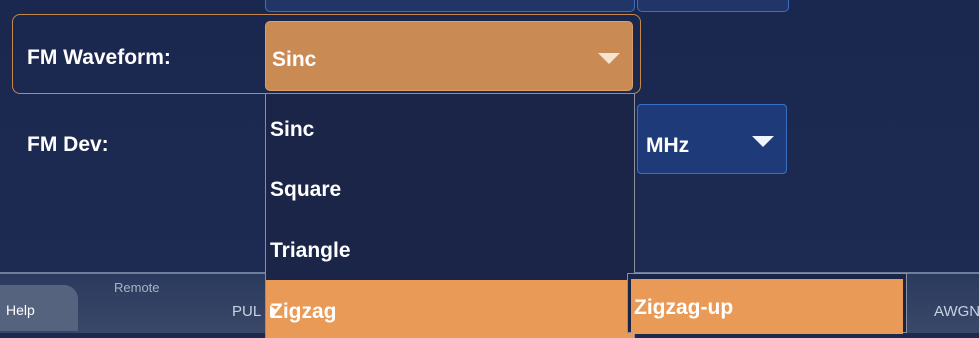  What do you see at coordinates (294, 59) in the screenshot?
I see `fm-waveform-value: Sinc` at bounding box center [294, 59].